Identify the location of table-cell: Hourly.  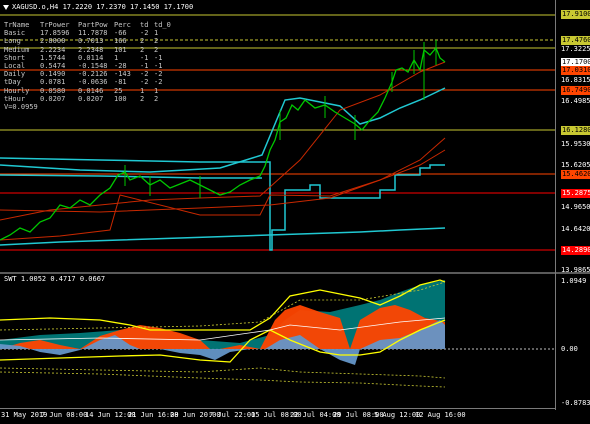
(17, 90).